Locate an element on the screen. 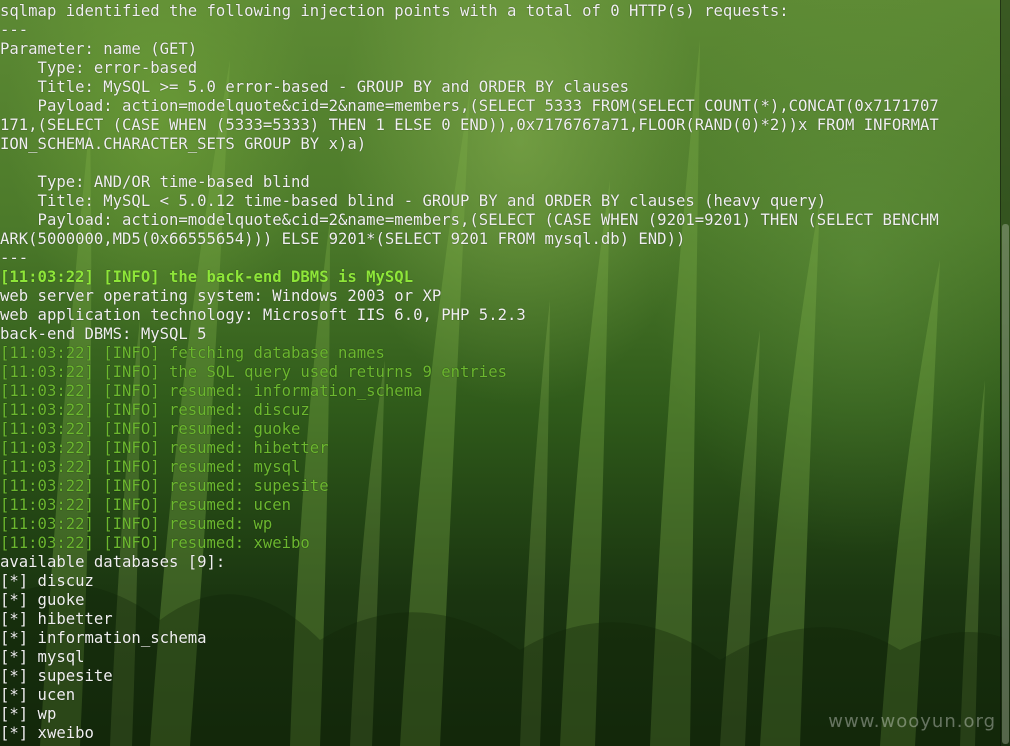  terminal-scrollbar is located at coordinates (1005, 373).